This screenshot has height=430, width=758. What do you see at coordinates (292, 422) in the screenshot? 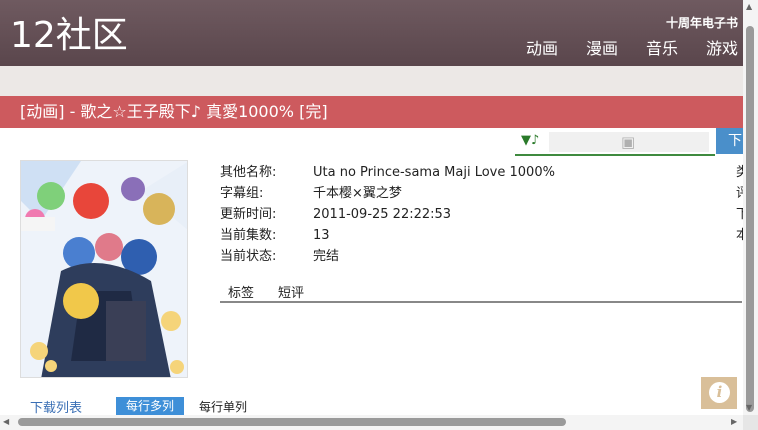
I see `horizontal-scroll-thumb` at bounding box center [292, 422].